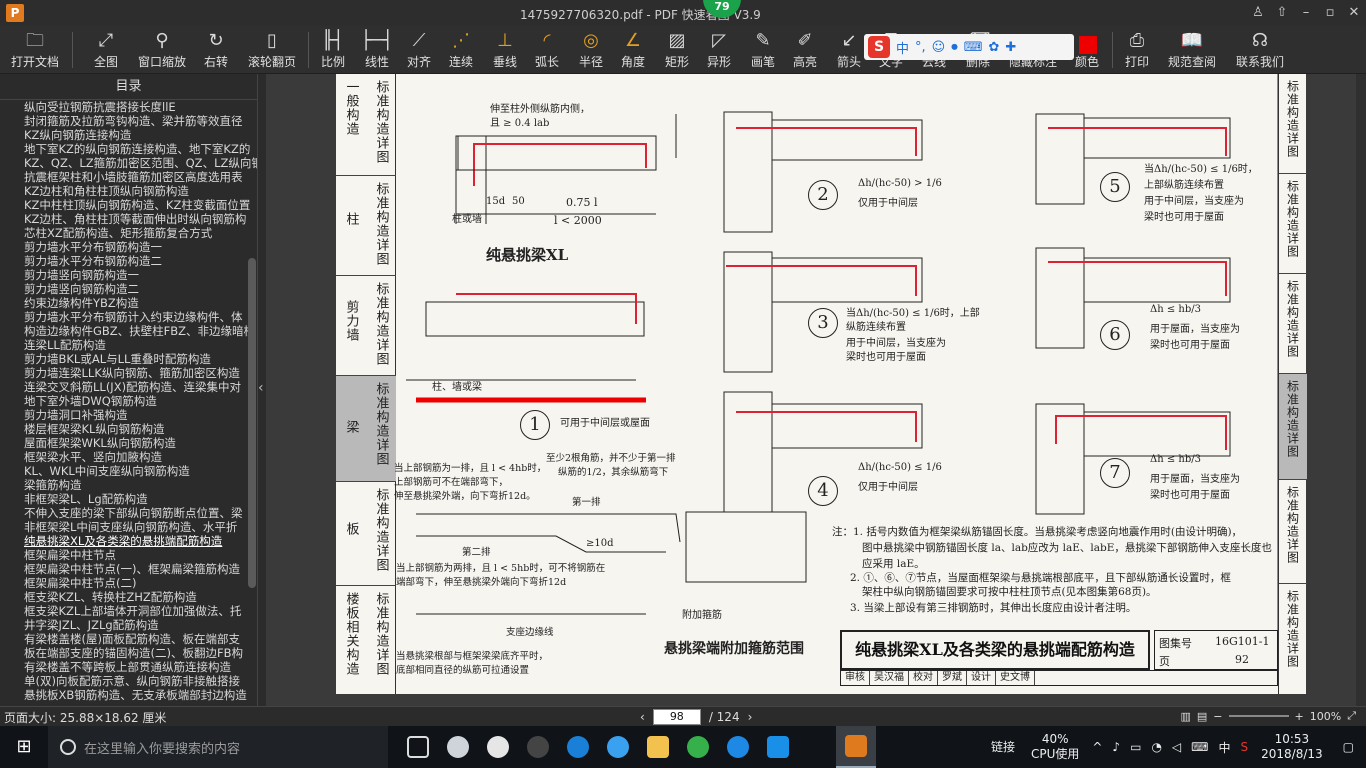  Describe the element at coordinates (633, 50) in the screenshot. I see `angle-button: ∠ 角度` at that location.